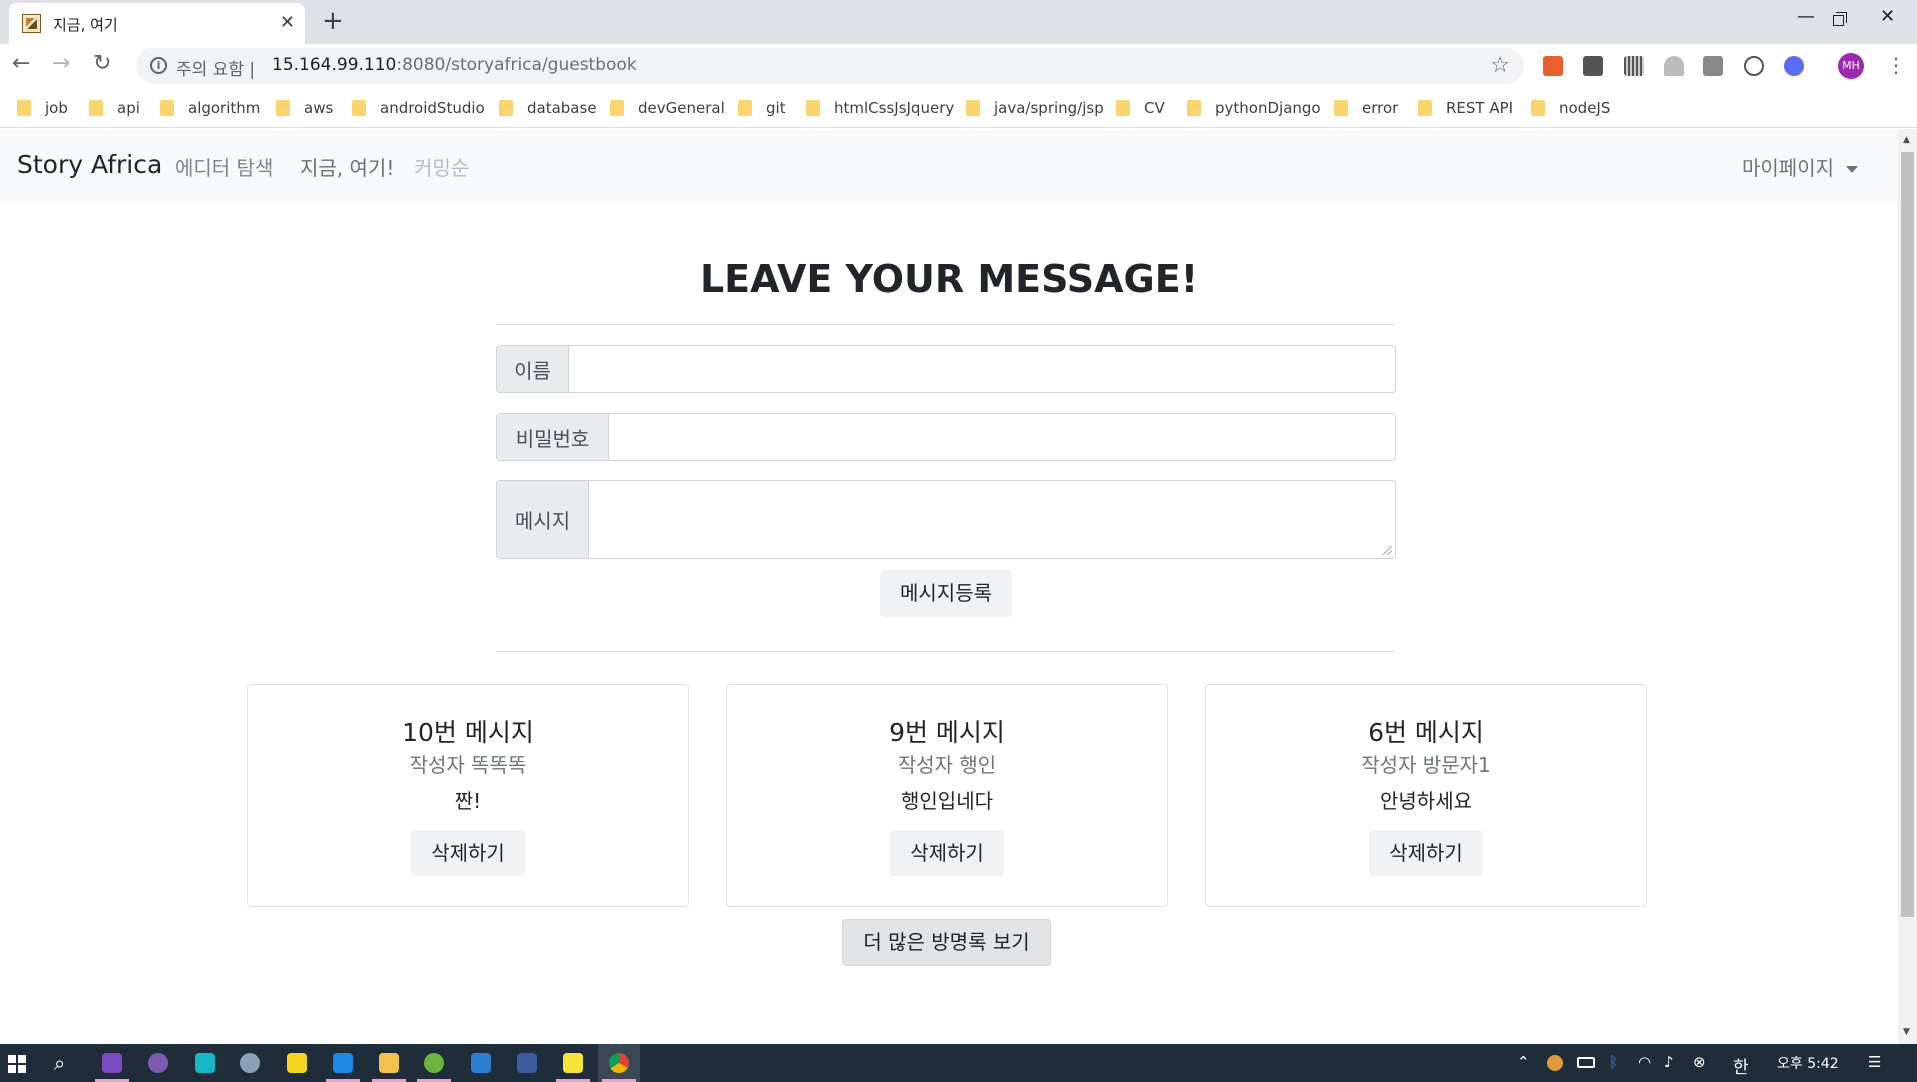 The height and width of the screenshot is (1082, 1917). I want to click on windows-taskbar: ⌕ ⌃ ᛒ ◠ ♪ ⊗ 한 오후 5:42 ☰, so click(958, 1063).